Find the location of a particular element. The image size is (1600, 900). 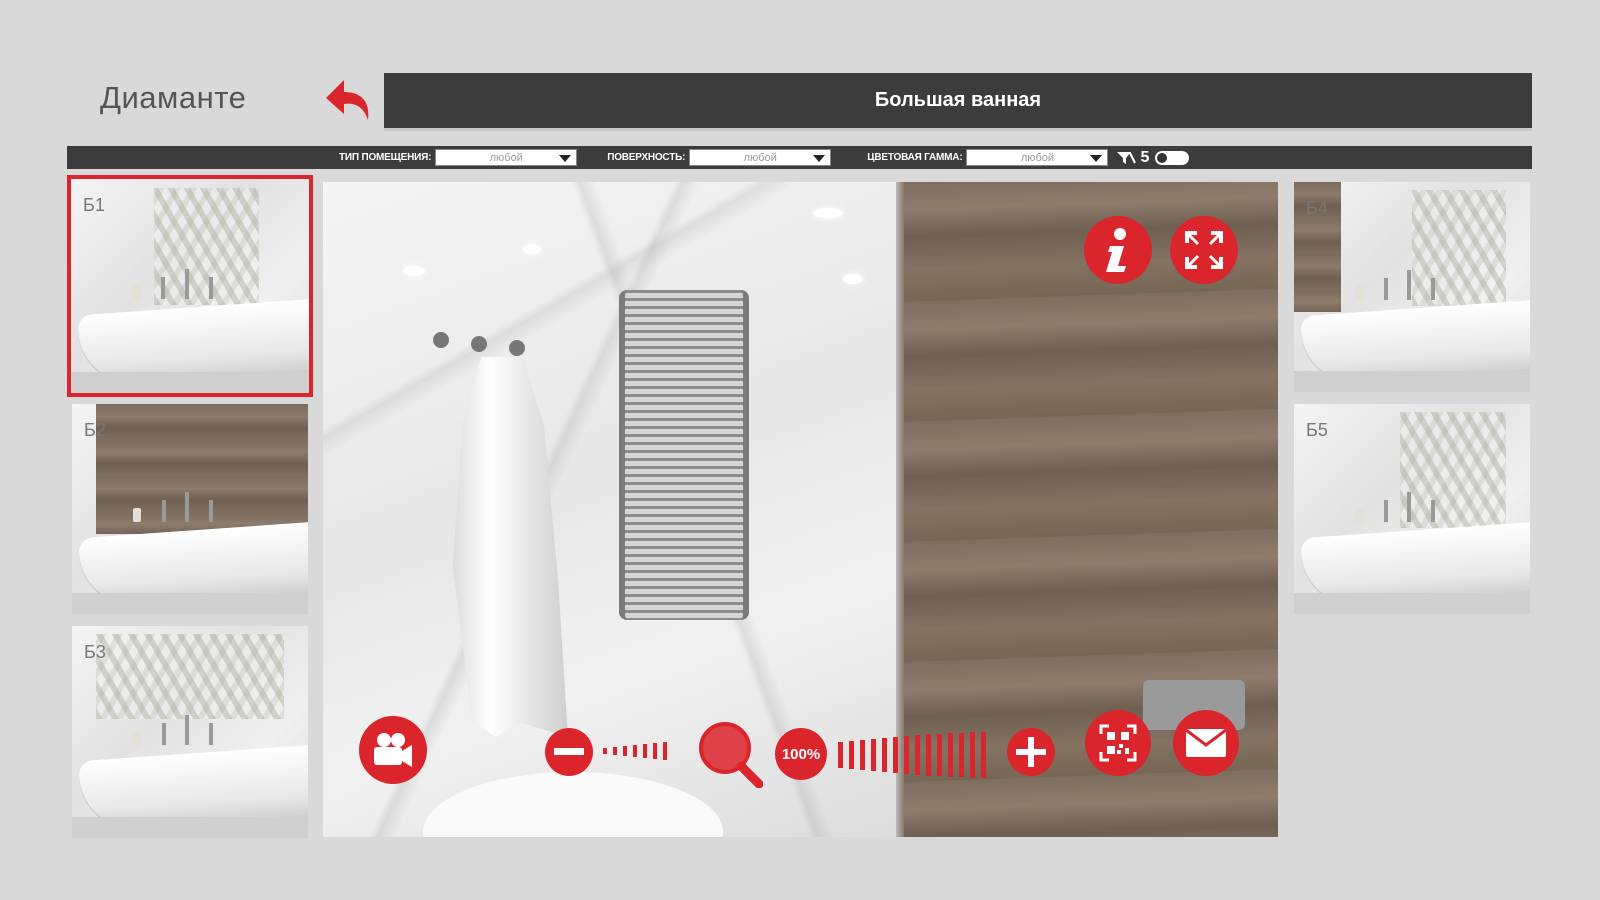

info-icon is located at coordinates (1116, 250).